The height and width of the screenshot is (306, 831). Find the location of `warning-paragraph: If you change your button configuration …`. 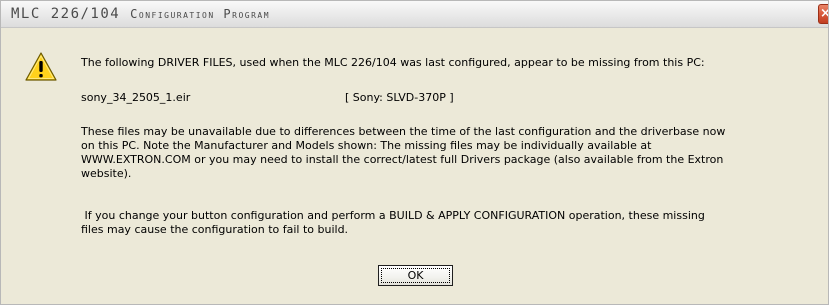

warning-paragraph: If you change your button configuration … is located at coordinates (453, 223).